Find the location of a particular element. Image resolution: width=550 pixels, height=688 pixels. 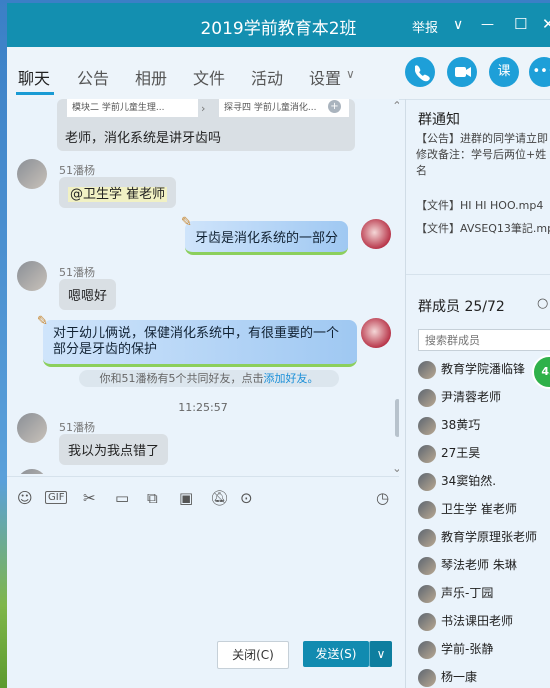

more-button: ••• is located at coordinates (539, 72).